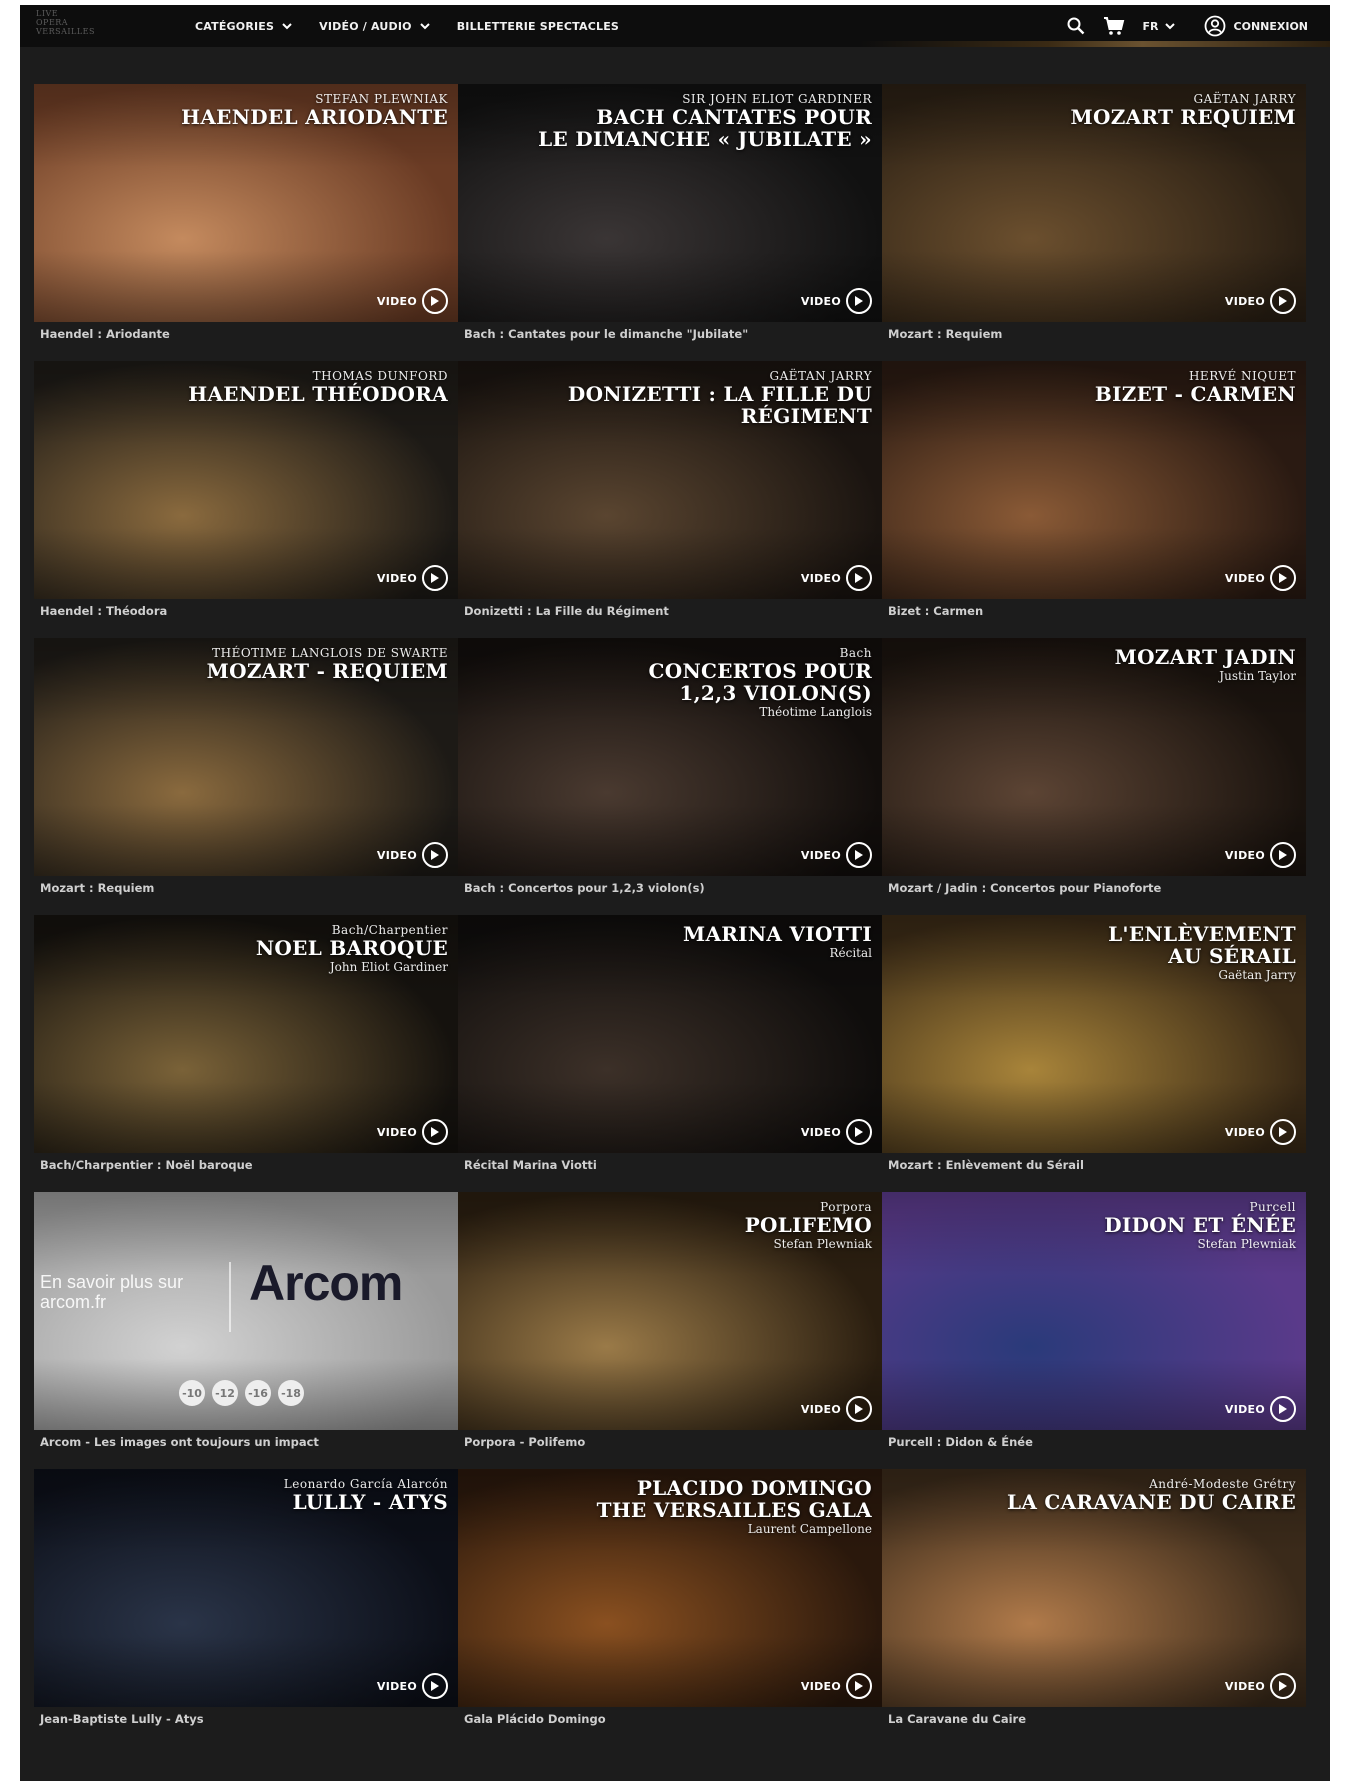 Image resolution: width=1350 pixels, height=1781 pixels. What do you see at coordinates (1094, 203) in the screenshot?
I see `video-thumbnail: GAËTAN JARRY MOZART REQUIEM VIDEO` at bounding box center [1094, 203].